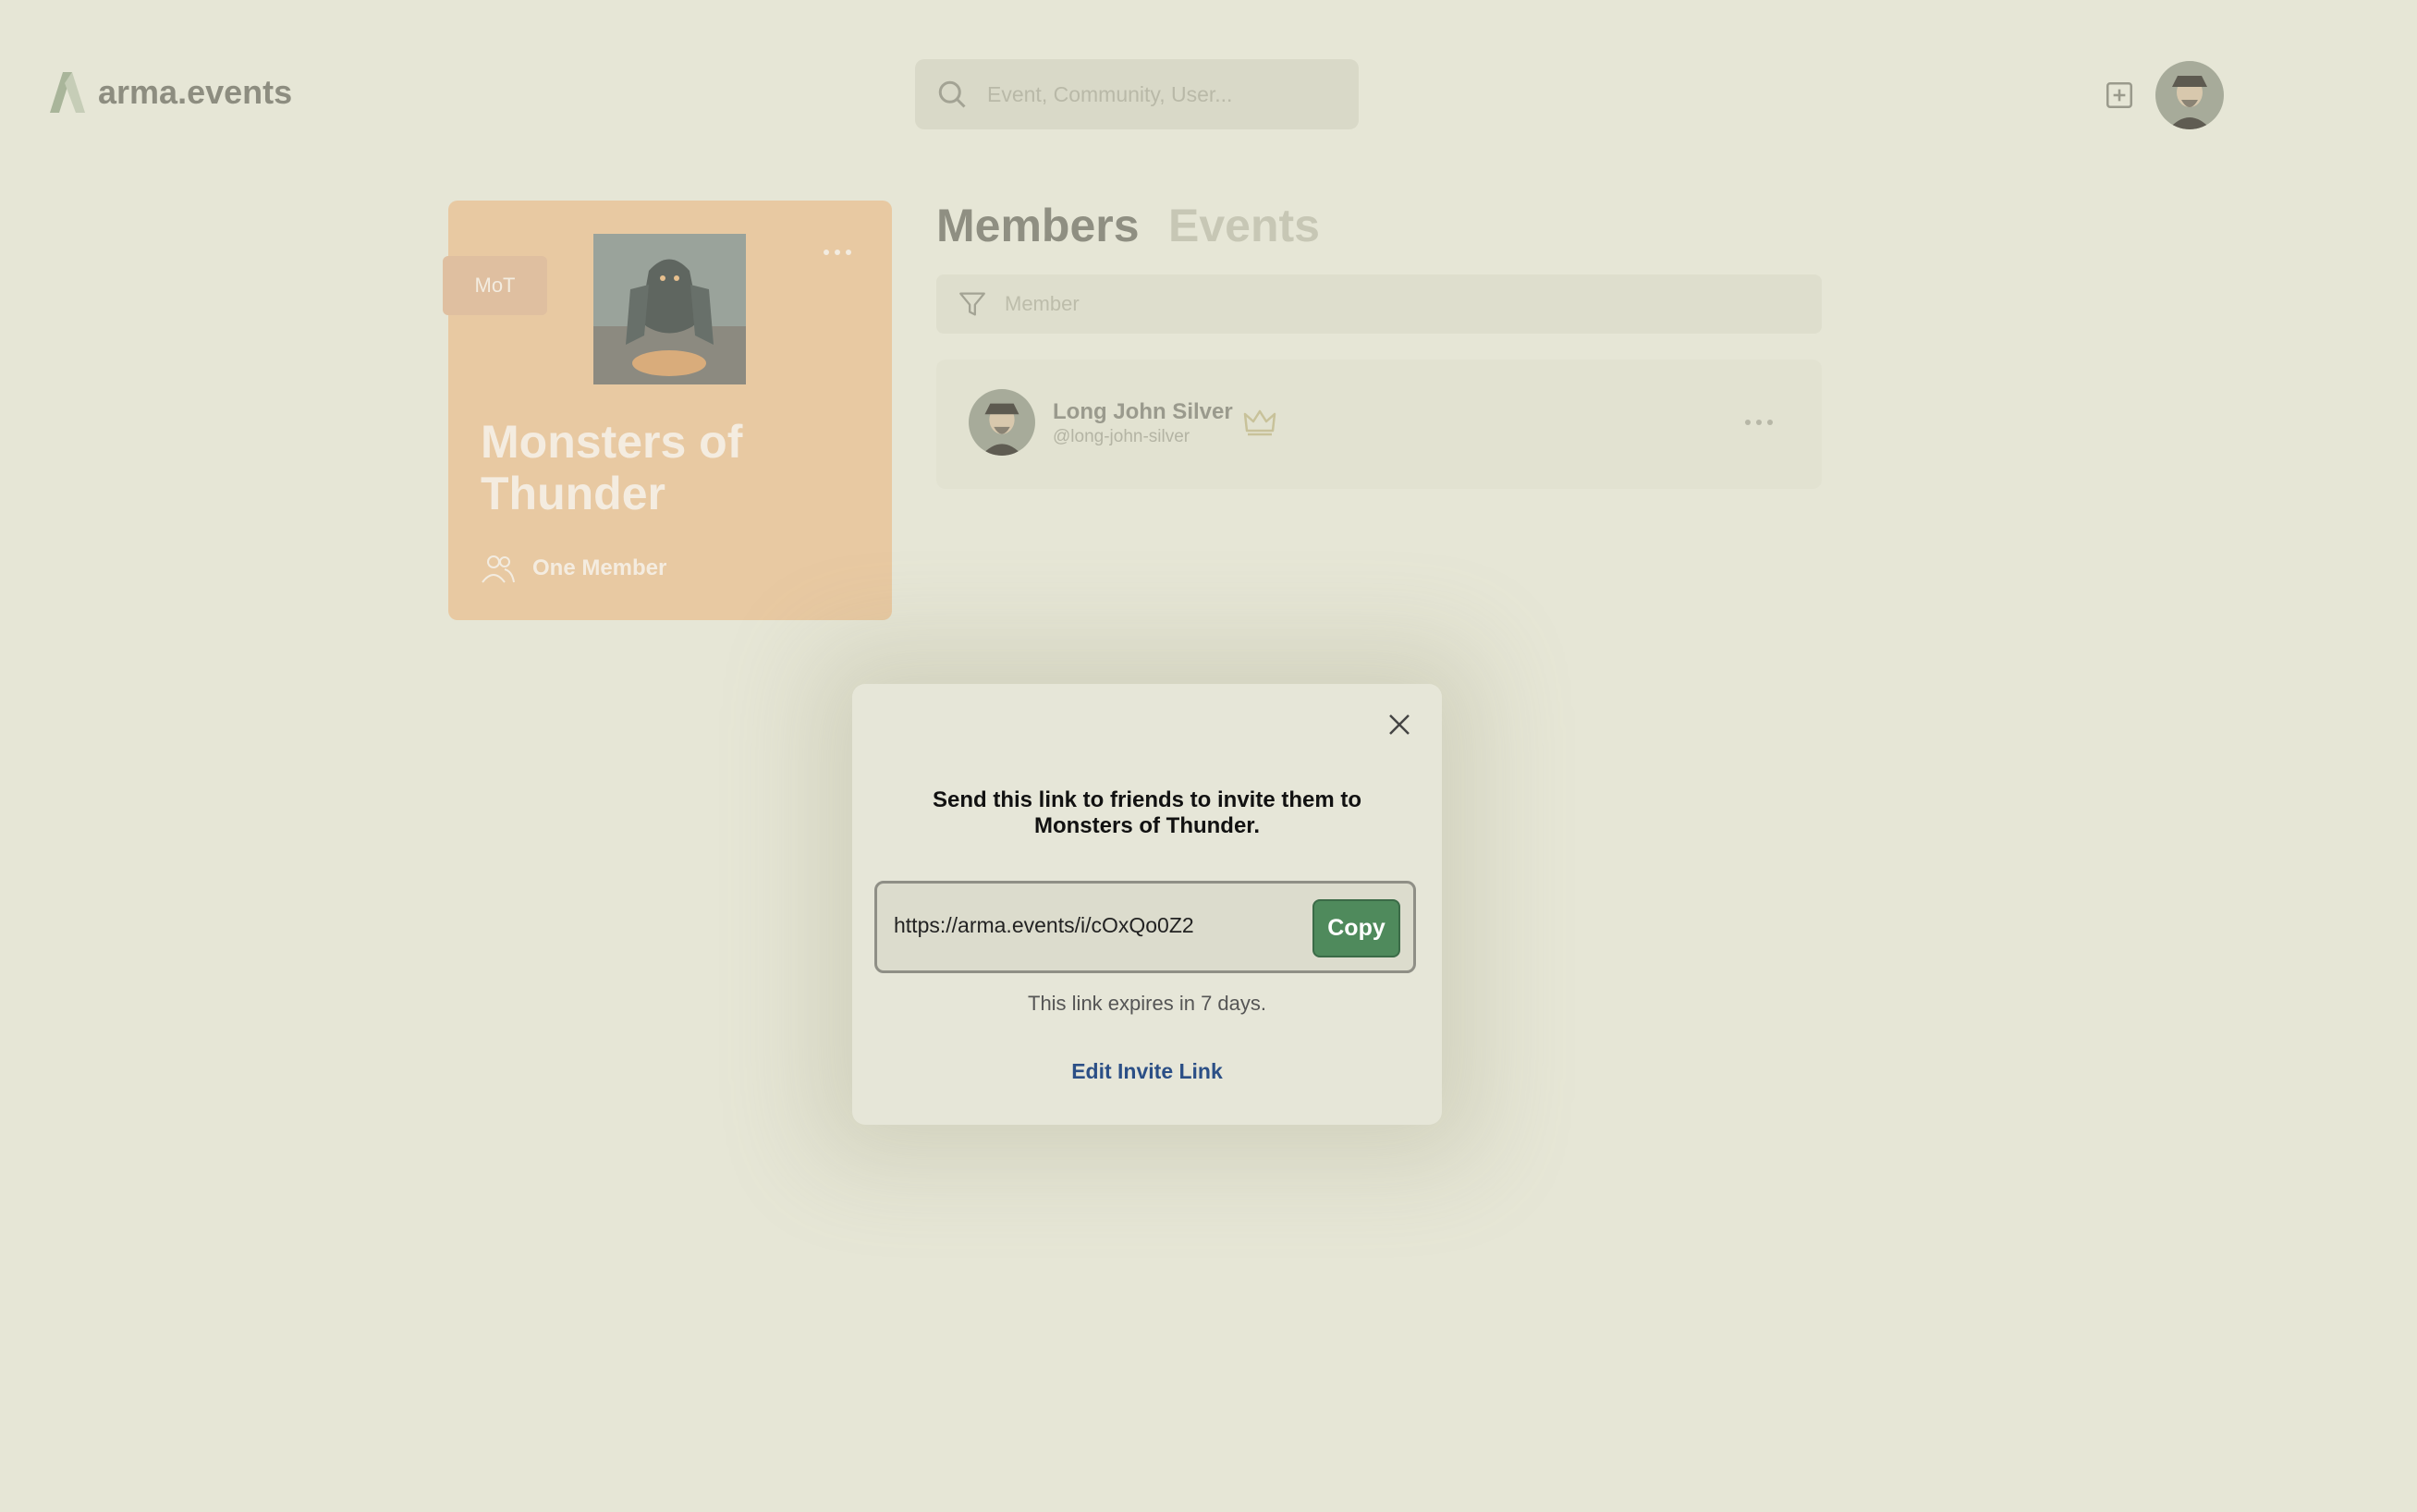 Image resolution: width=2417 pixels, height=1512 pixels. I want to click on members-icon, so click(499, 569).